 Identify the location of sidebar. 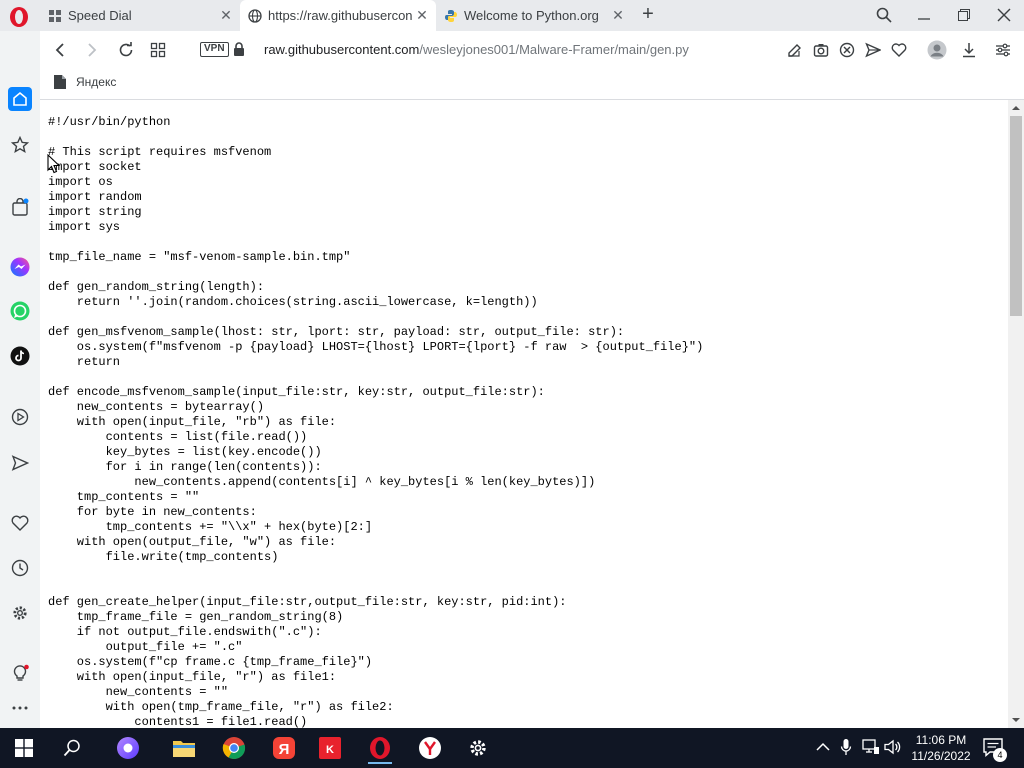
(20, 379).